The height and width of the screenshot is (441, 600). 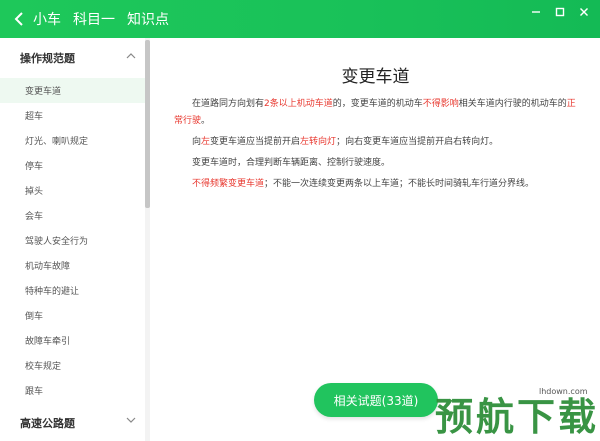 What do you see at coordinates (72, 90) in the screenshot?
I see `sidebar-item-change-lane: 变更车道` at bounding box center [72, 90].